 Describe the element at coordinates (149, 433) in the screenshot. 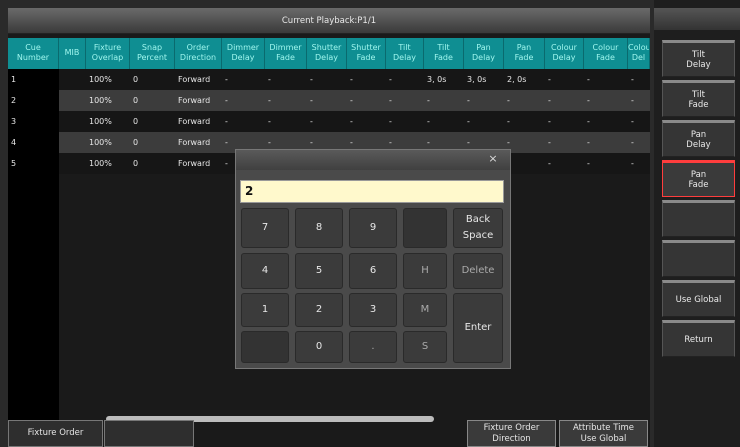

I see `blank-bottom-button` at that location.